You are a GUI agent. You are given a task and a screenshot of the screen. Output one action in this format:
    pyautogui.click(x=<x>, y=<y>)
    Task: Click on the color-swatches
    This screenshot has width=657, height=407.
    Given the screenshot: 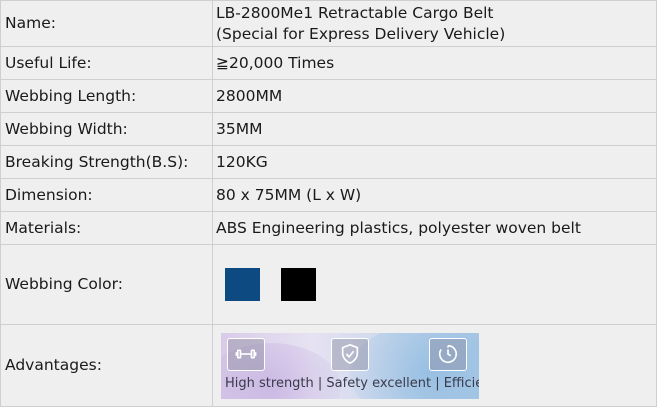 What is the action you would take?
    pyautogui.click(x=434, y=284)
    